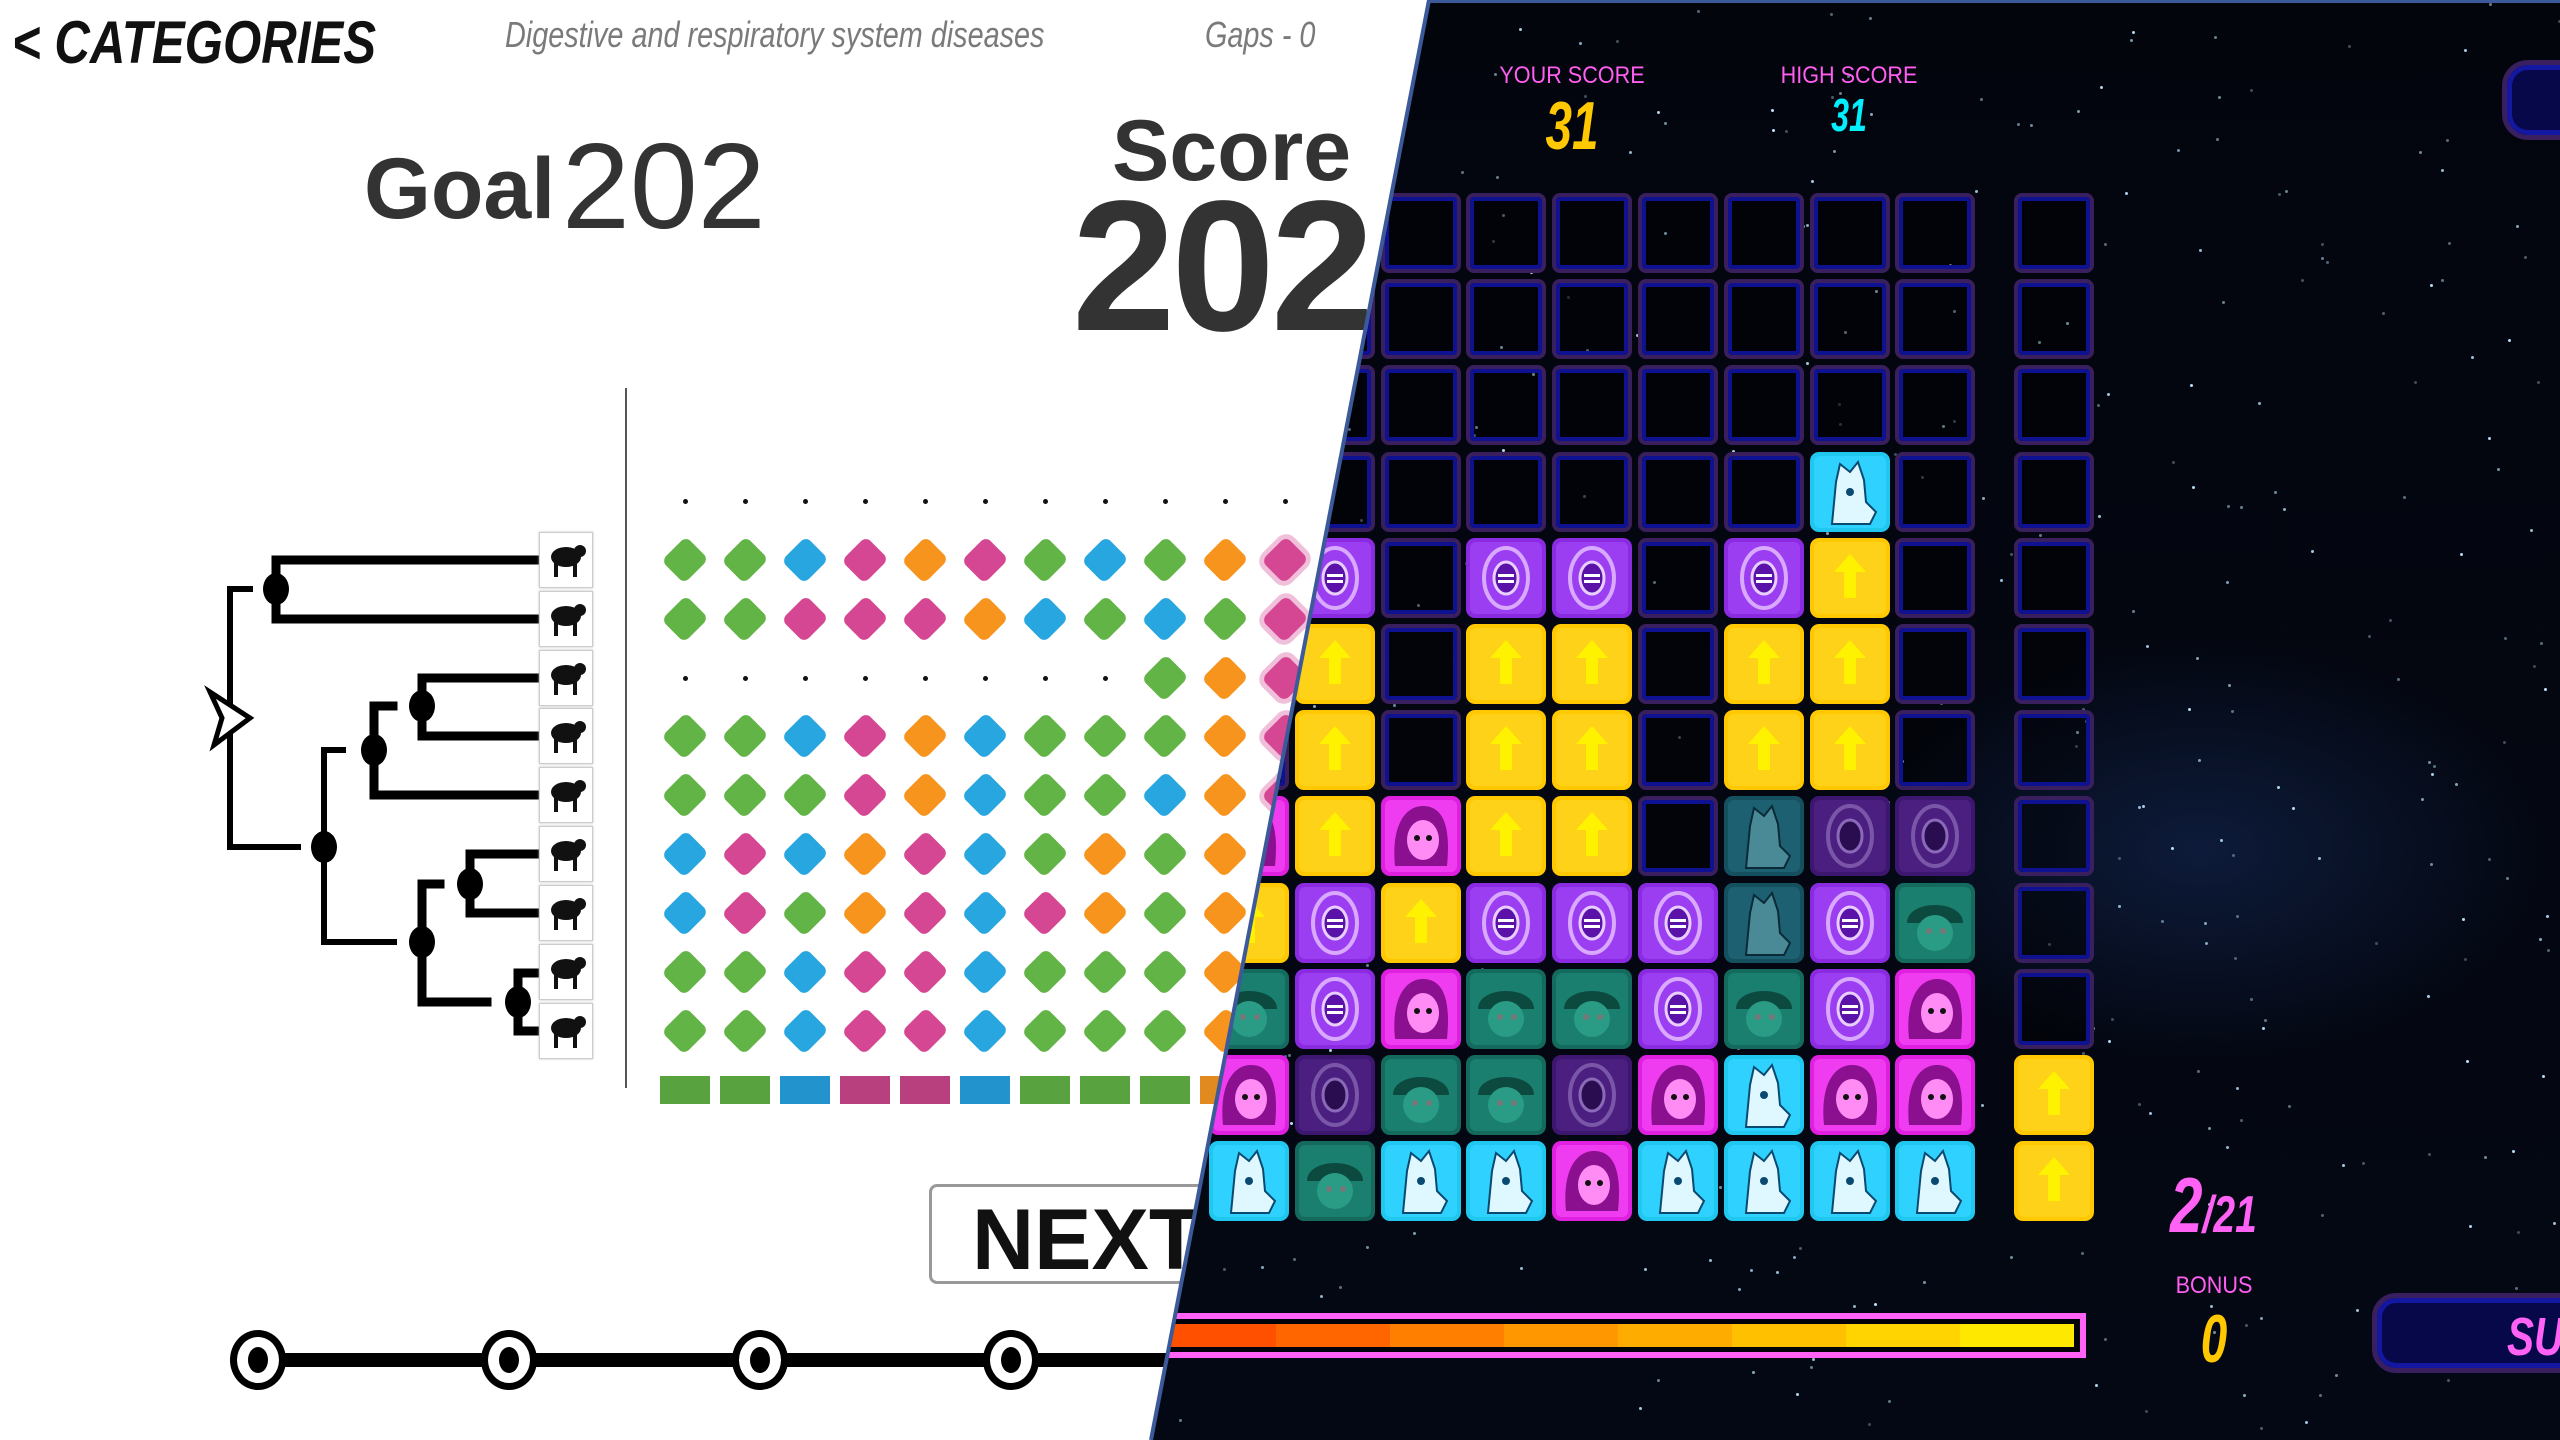 The height and width of the screenshot is (1440, 2560). Describe the element at coordinates (2466, 1333) in the screenshot. I see `submit-button: SUB` at that location.